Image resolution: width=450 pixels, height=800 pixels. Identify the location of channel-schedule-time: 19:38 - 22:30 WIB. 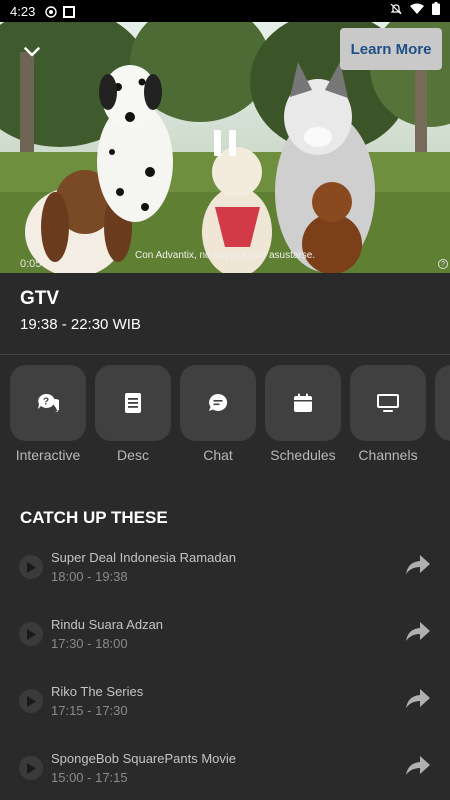
(80, 324).